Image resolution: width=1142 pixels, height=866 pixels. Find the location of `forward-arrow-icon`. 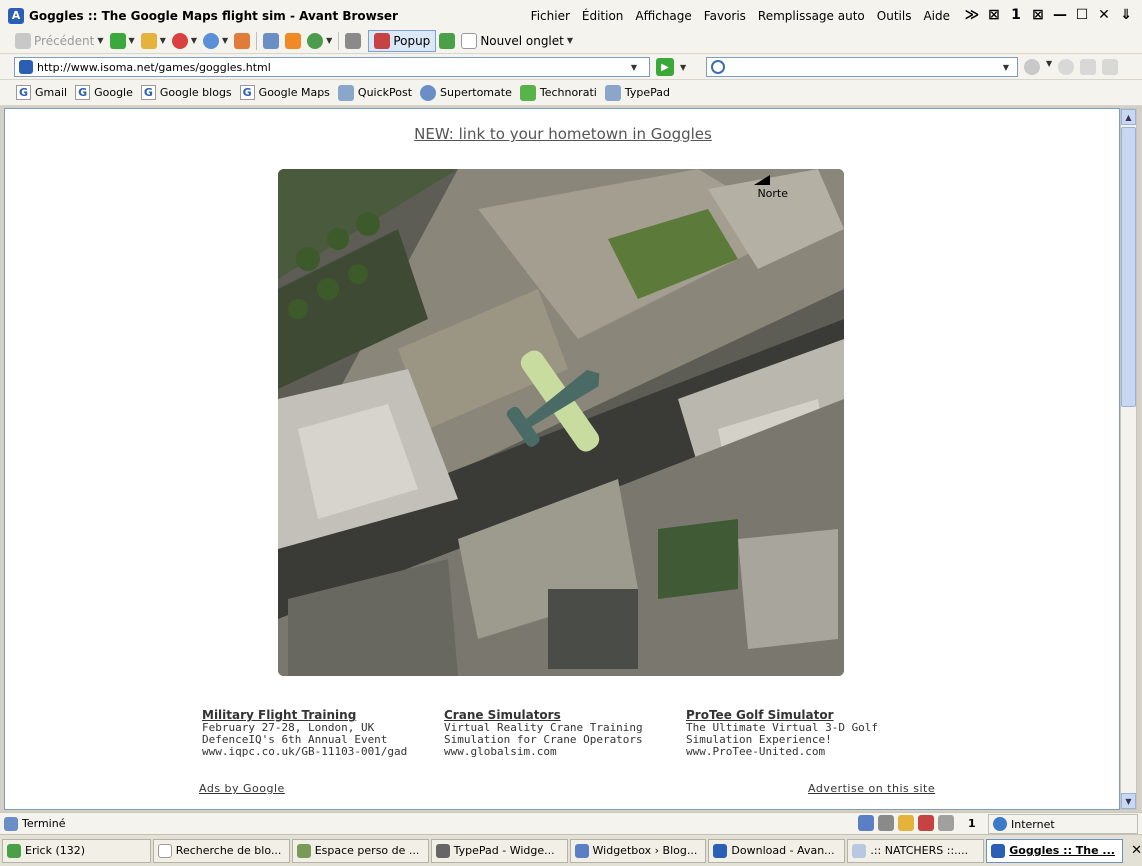

forward-arrow-icon is located at coordinates (117, 40).